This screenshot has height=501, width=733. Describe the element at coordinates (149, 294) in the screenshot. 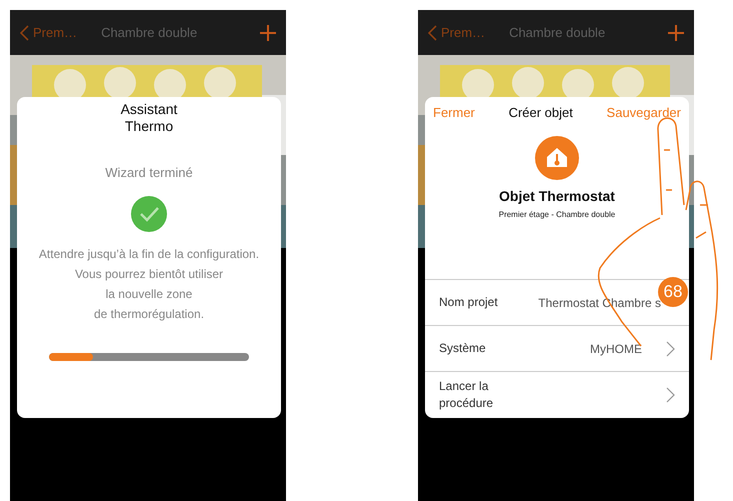

I see `message-text: la nouvelle zone` at that location.